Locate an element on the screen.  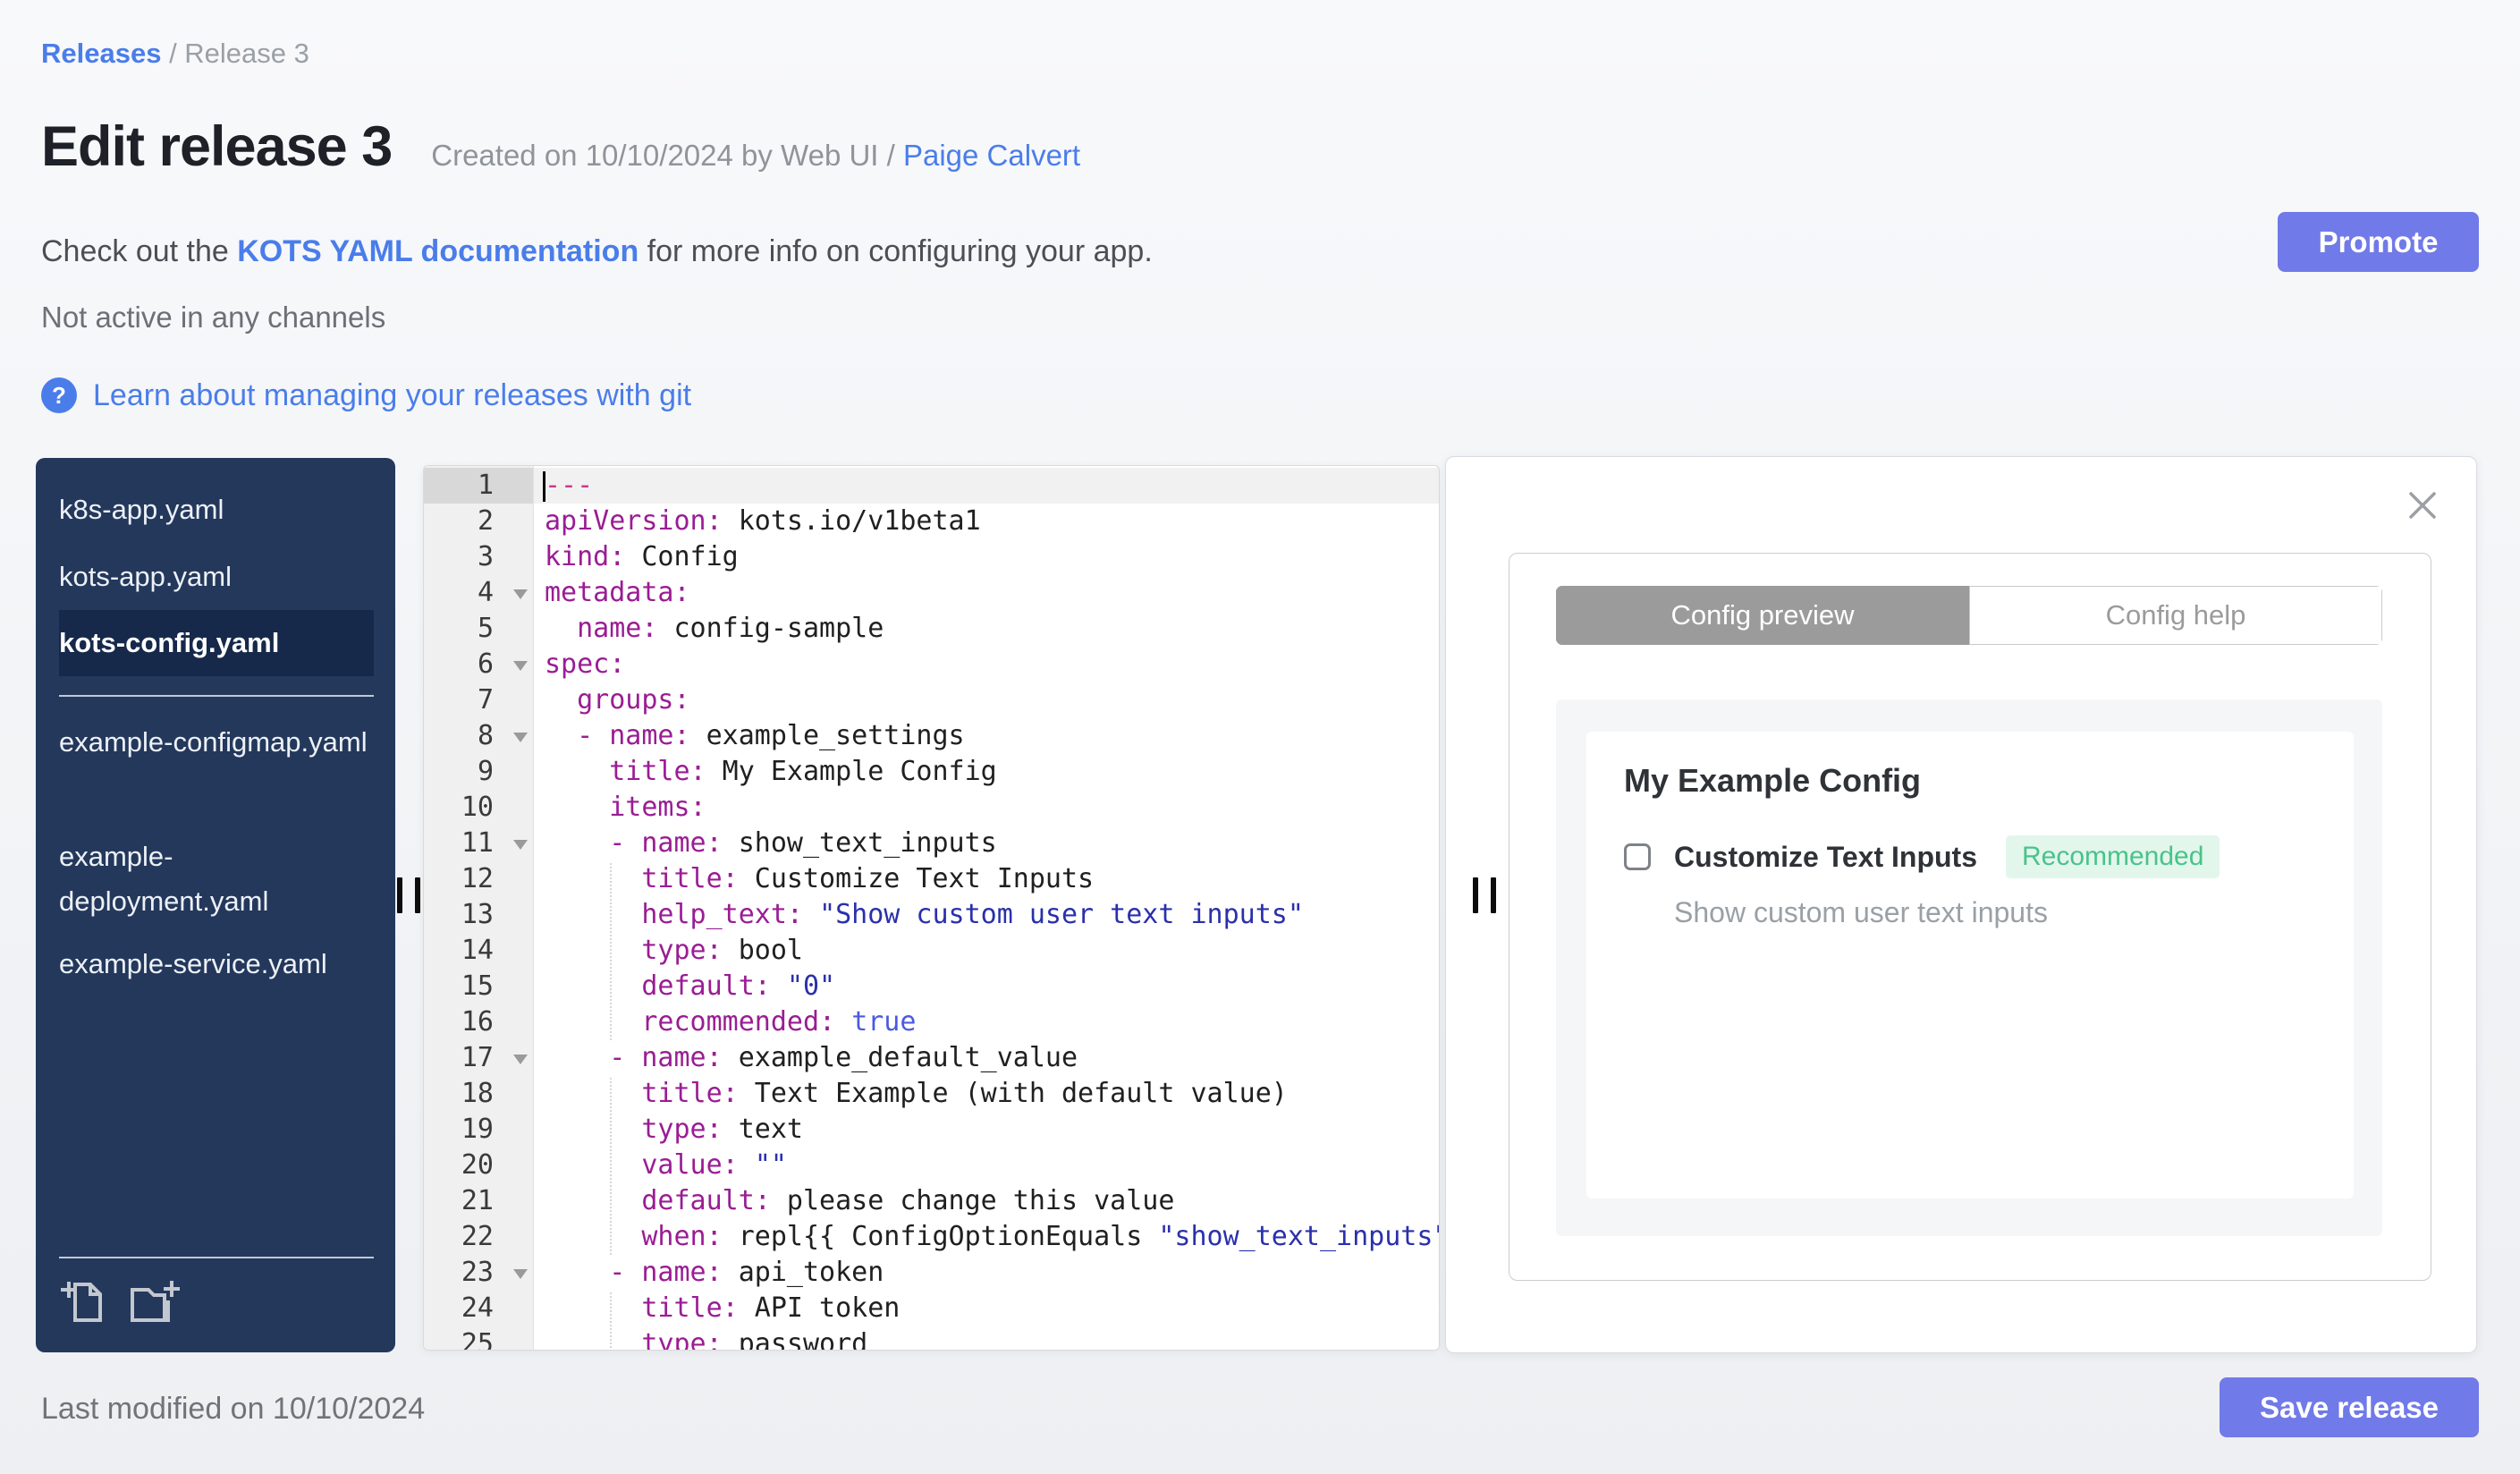
line-number: 23 is located at coordinates (479, 1273).